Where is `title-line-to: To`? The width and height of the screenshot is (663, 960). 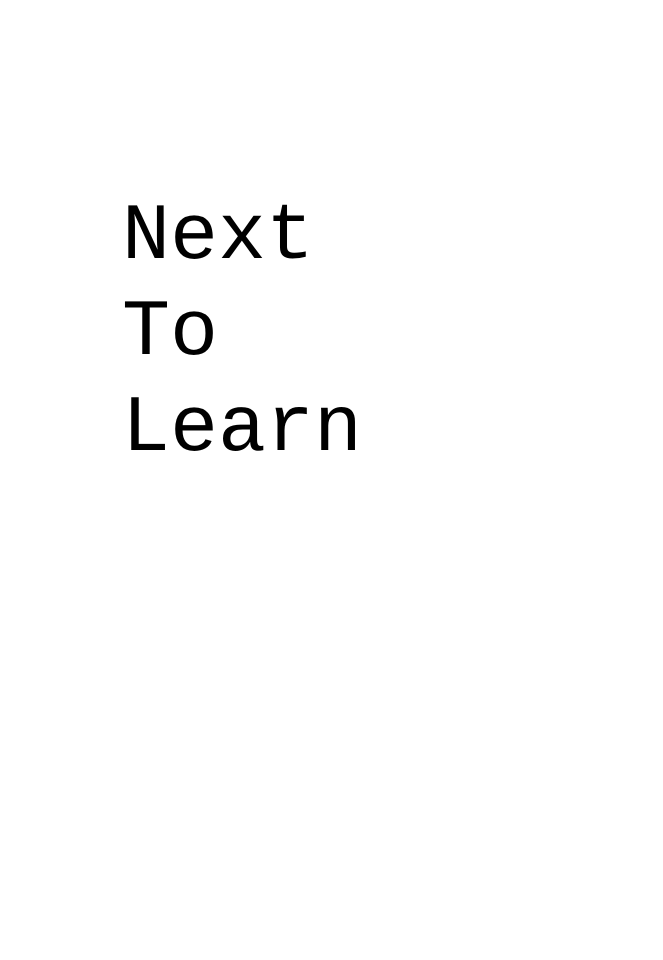 title-line-to: To is located at coordinates (170, 333).